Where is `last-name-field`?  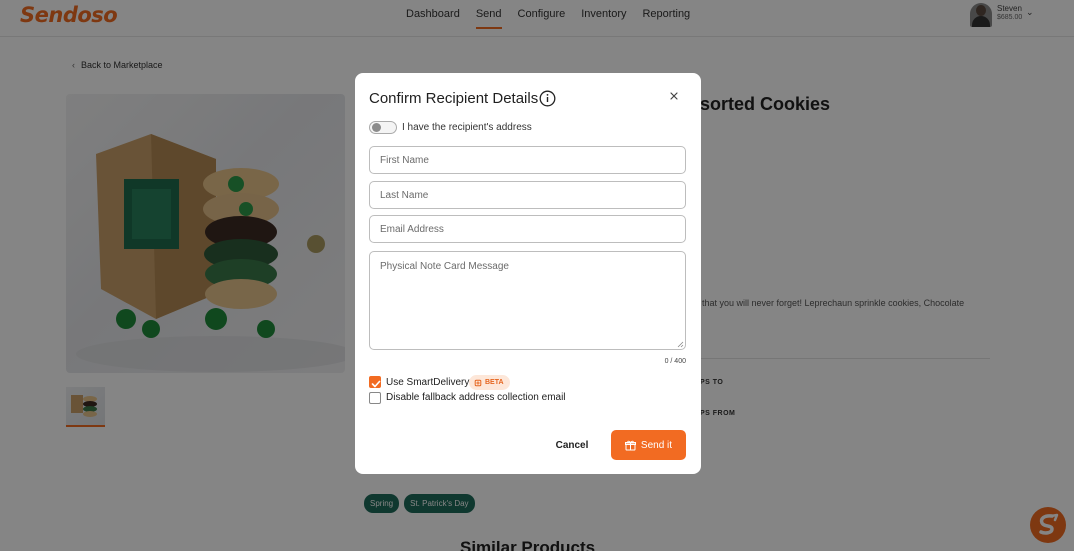 last-name-field is located at coordinates (527, 195).